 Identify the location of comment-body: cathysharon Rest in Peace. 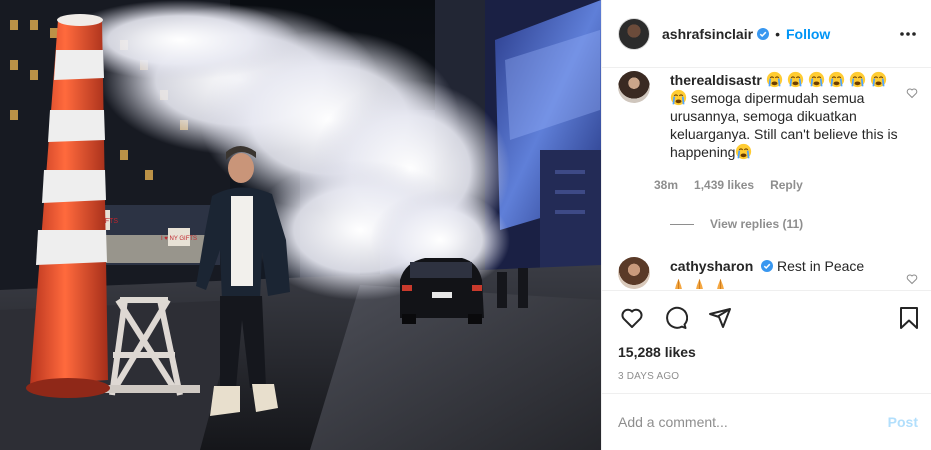
(784, 273).